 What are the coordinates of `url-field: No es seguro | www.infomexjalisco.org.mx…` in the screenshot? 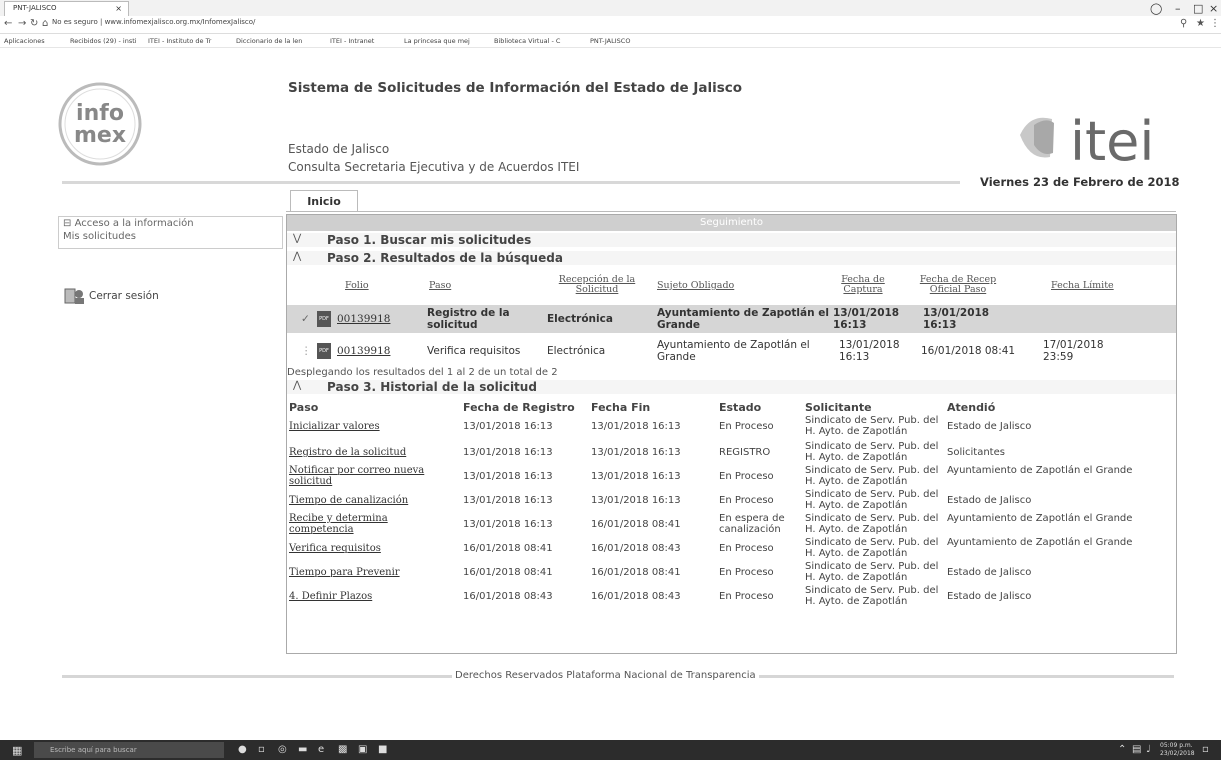 It's located at (153, 22).